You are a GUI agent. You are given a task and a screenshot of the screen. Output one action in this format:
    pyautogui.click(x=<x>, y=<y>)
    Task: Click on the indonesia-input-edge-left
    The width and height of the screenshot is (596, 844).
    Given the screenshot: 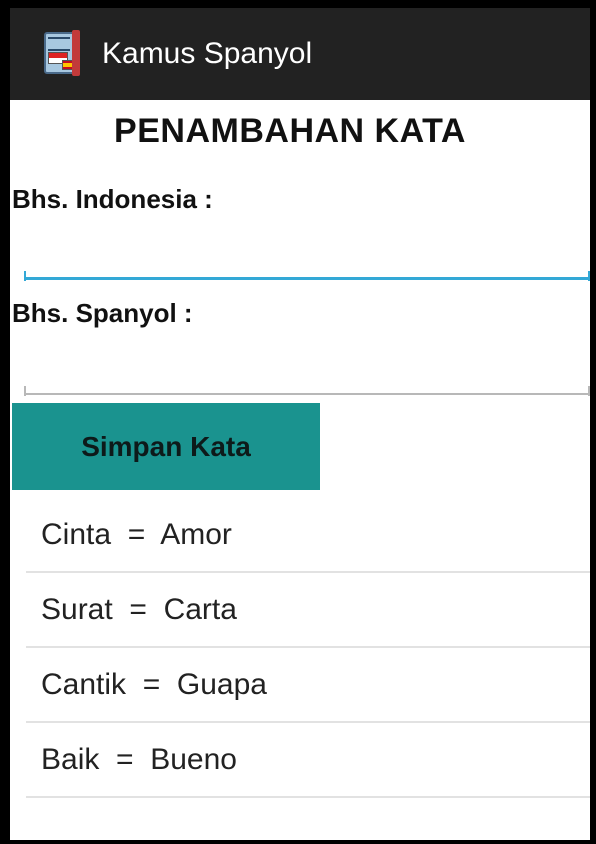 What is the action you would take?
    pyautogui.click(x=25, y=276)
    